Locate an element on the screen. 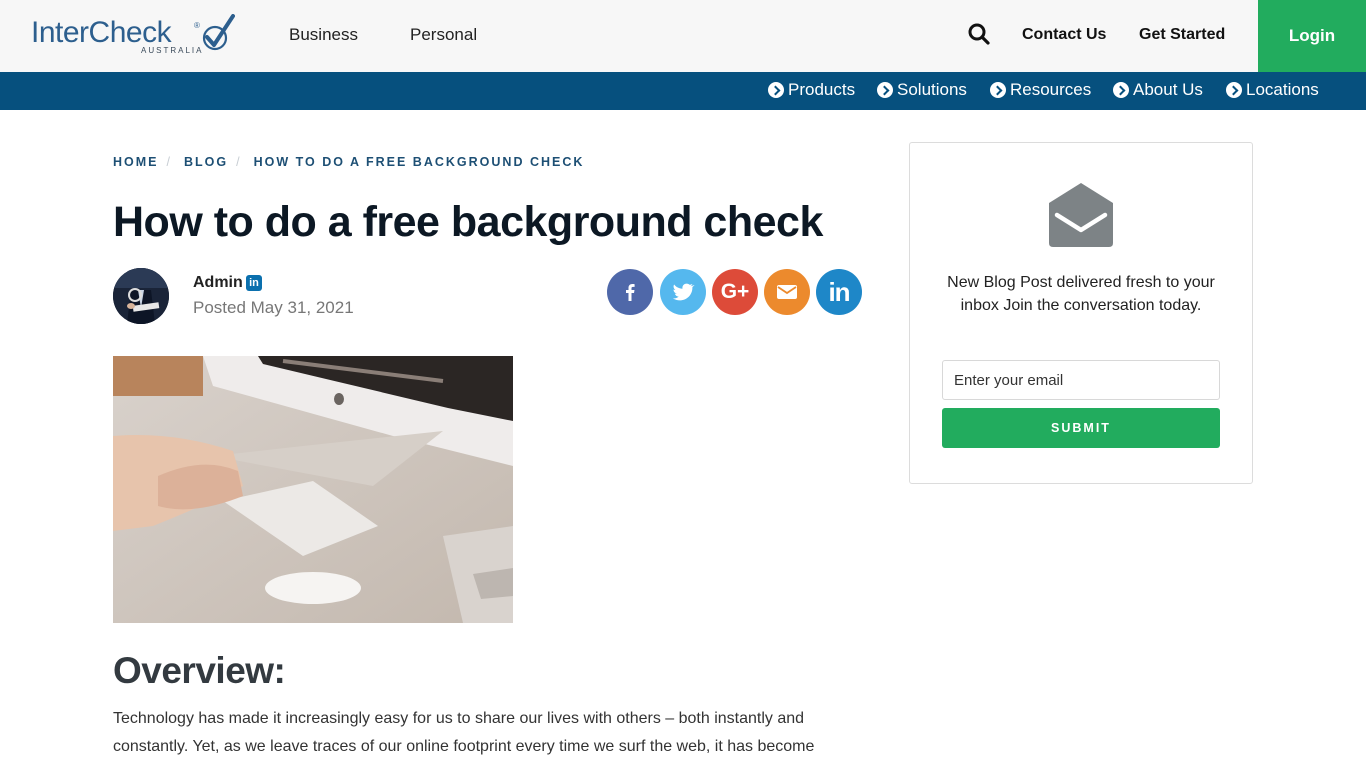  checkmark-logo-icon is located at coordinates (218, 32).